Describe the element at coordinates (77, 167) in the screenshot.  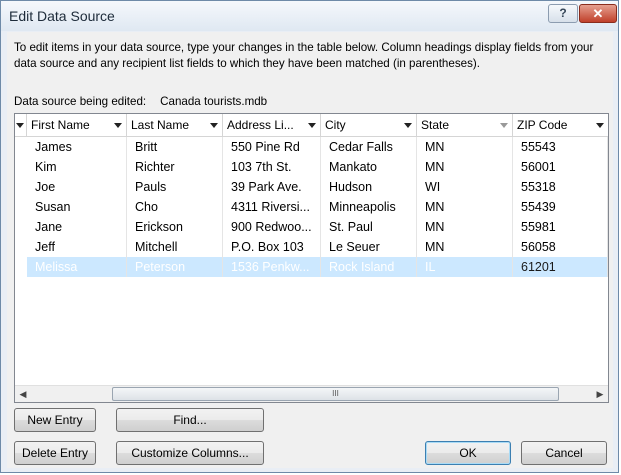
I see `cell-first-name: Kim` at that location.